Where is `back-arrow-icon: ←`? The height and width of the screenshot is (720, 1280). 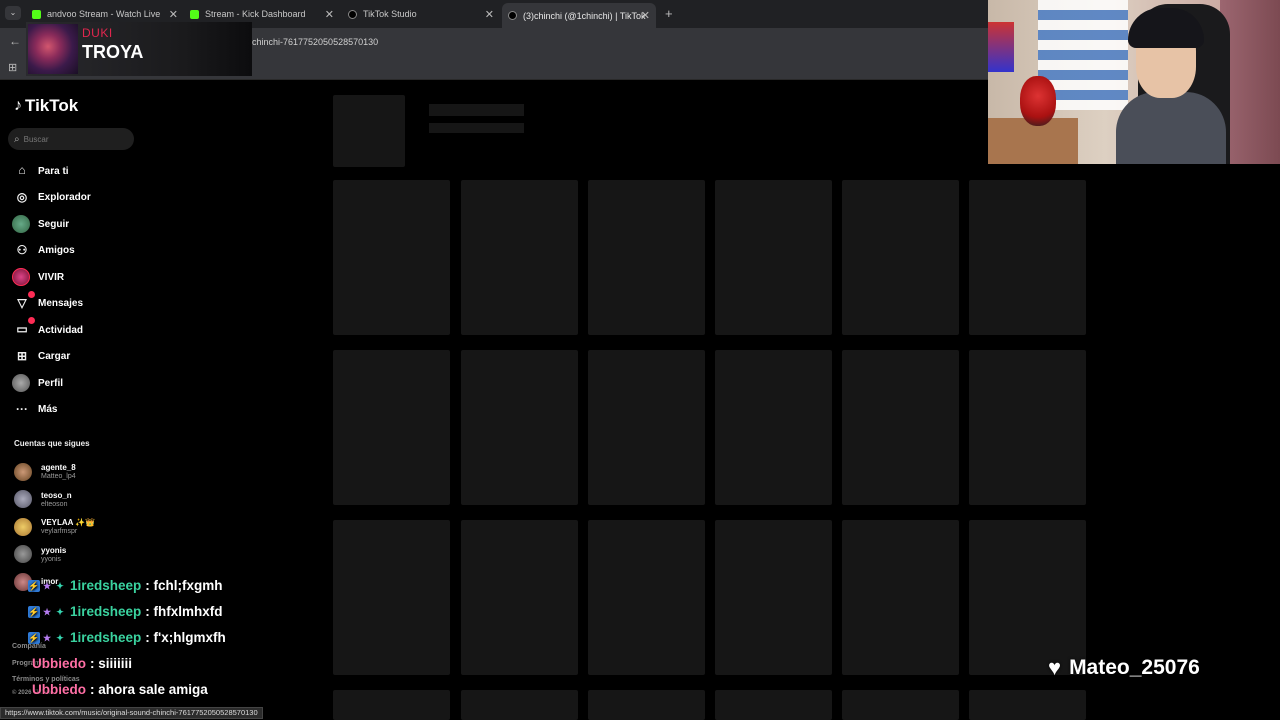
back-arrow-icon: ← is located at coordinates (15, 41).